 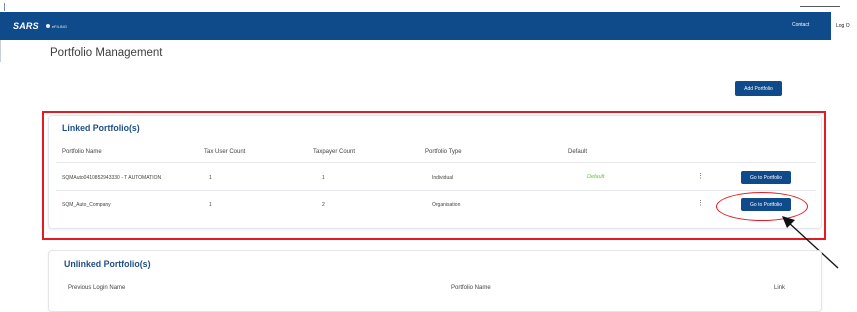 What do you see at coordinates (59, 26) in the screenshot?
I see `efiling-label: eFILING` at bounding box center [59, 26].